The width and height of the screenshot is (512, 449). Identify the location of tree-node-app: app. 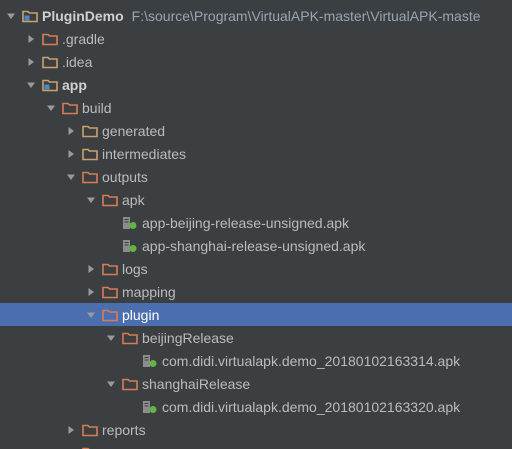
(256, 84).